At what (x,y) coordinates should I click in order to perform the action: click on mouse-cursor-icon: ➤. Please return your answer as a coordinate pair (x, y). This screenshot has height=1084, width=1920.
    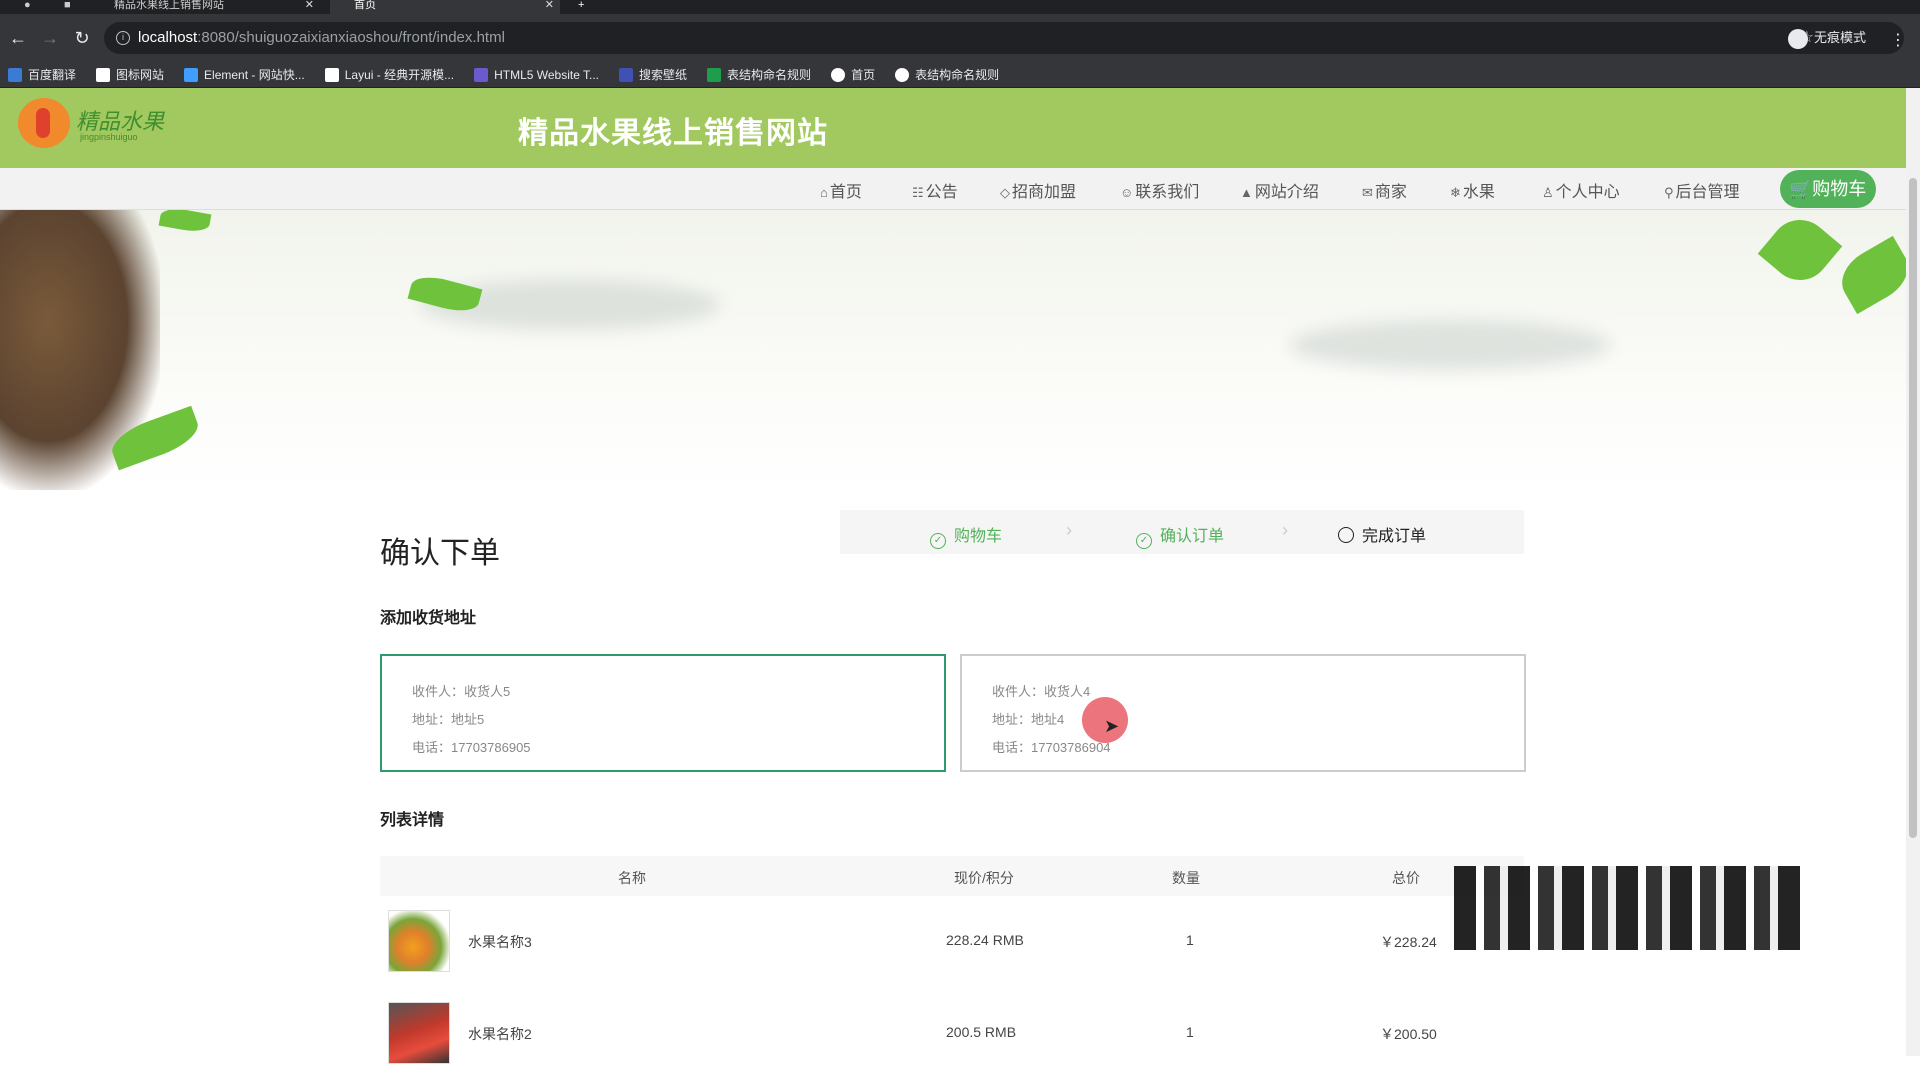
    Looking at the image, I should click on (1112, 726).